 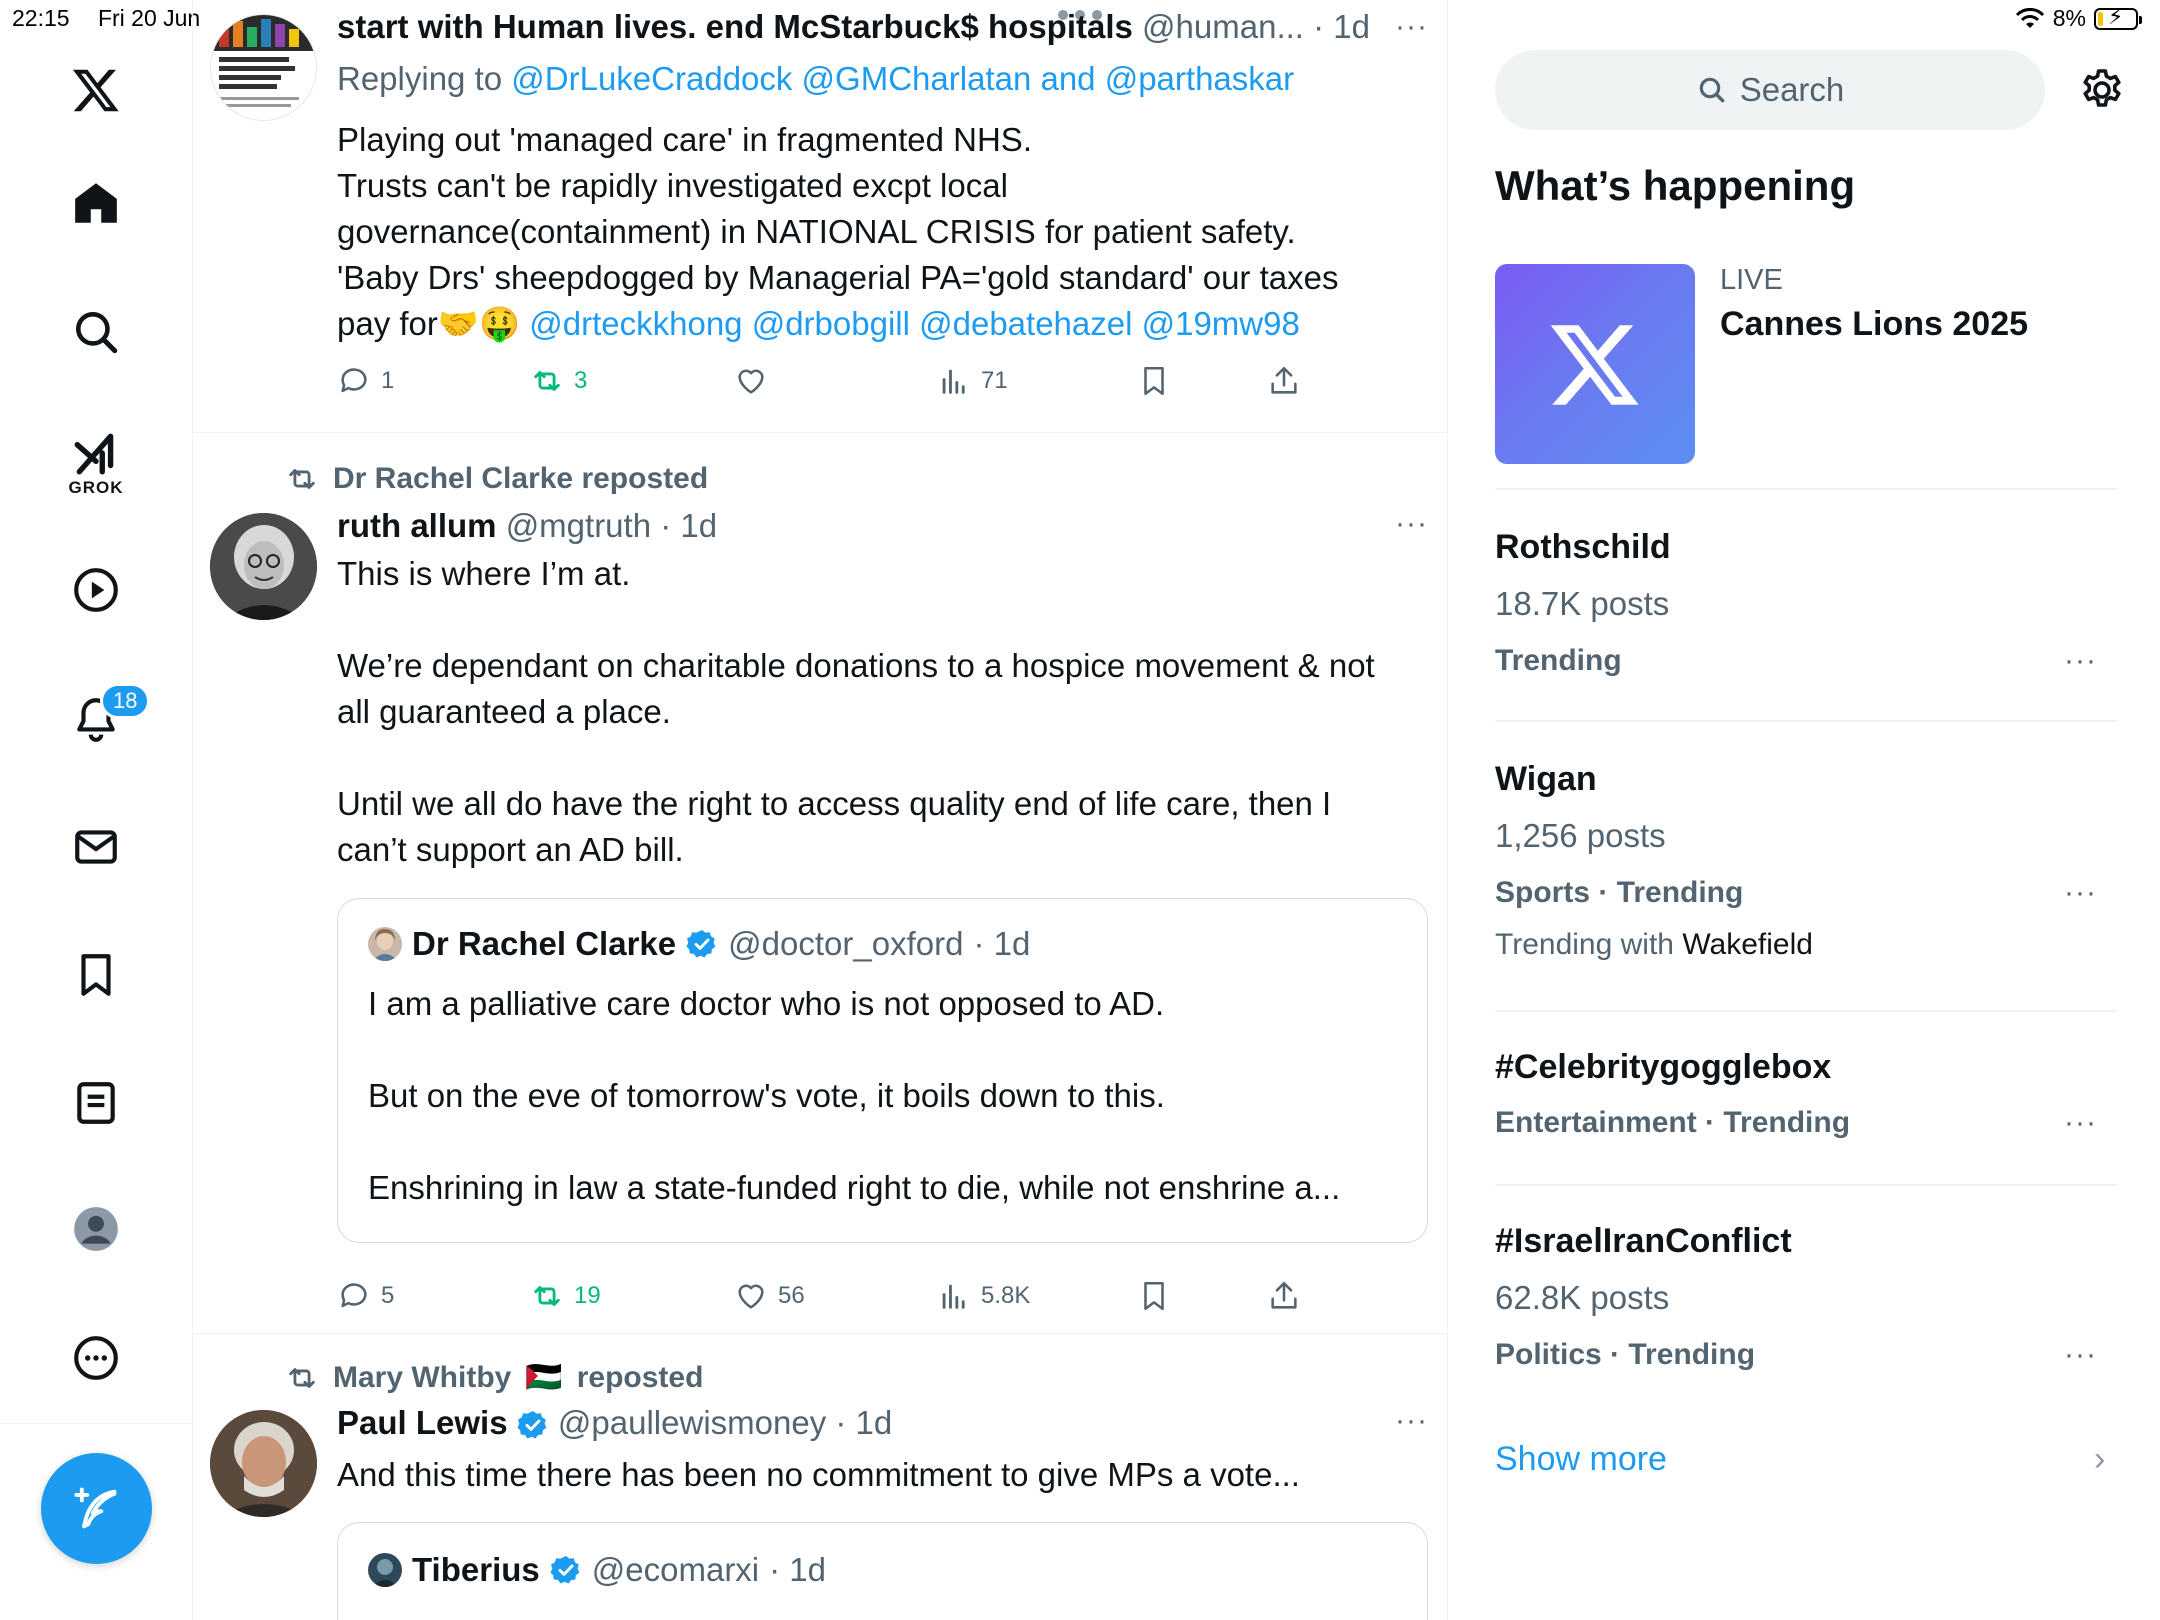 What do you see at coordinates (96, 203) in the screenshot?
I see `home-icon` at bounding box center [96, 203].